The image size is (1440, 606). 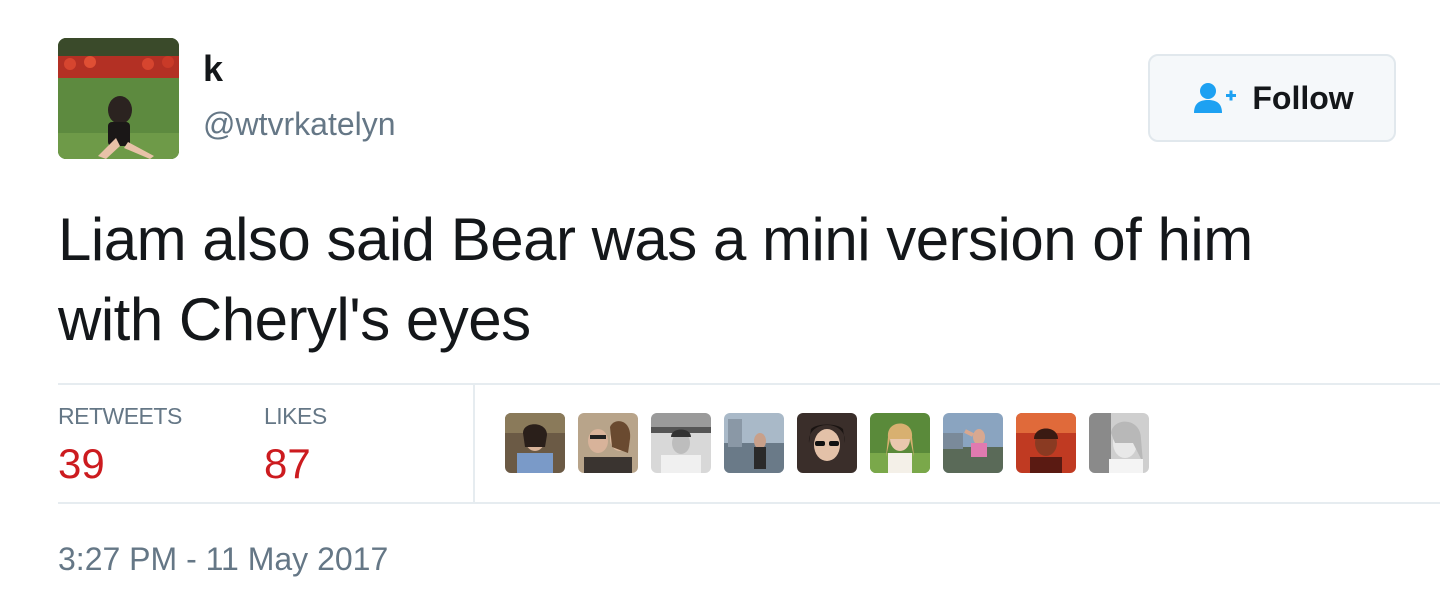 I want to click on retweets-count: 39, so click(x=81, y=463).